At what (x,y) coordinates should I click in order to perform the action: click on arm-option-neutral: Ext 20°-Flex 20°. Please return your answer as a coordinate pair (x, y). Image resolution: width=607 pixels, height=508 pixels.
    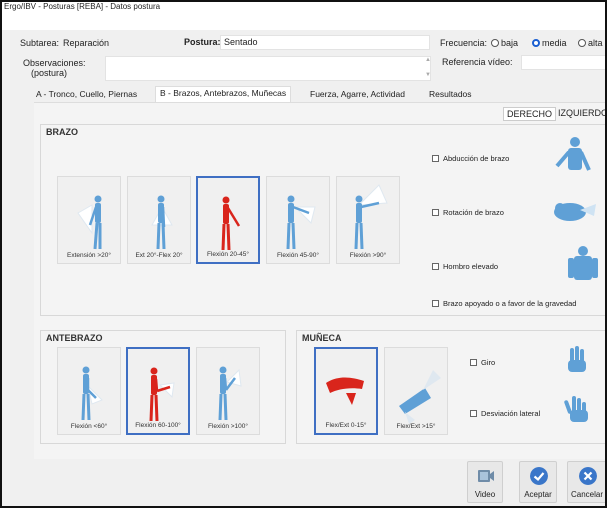
    Looking at the image, I should click on (159, 220).